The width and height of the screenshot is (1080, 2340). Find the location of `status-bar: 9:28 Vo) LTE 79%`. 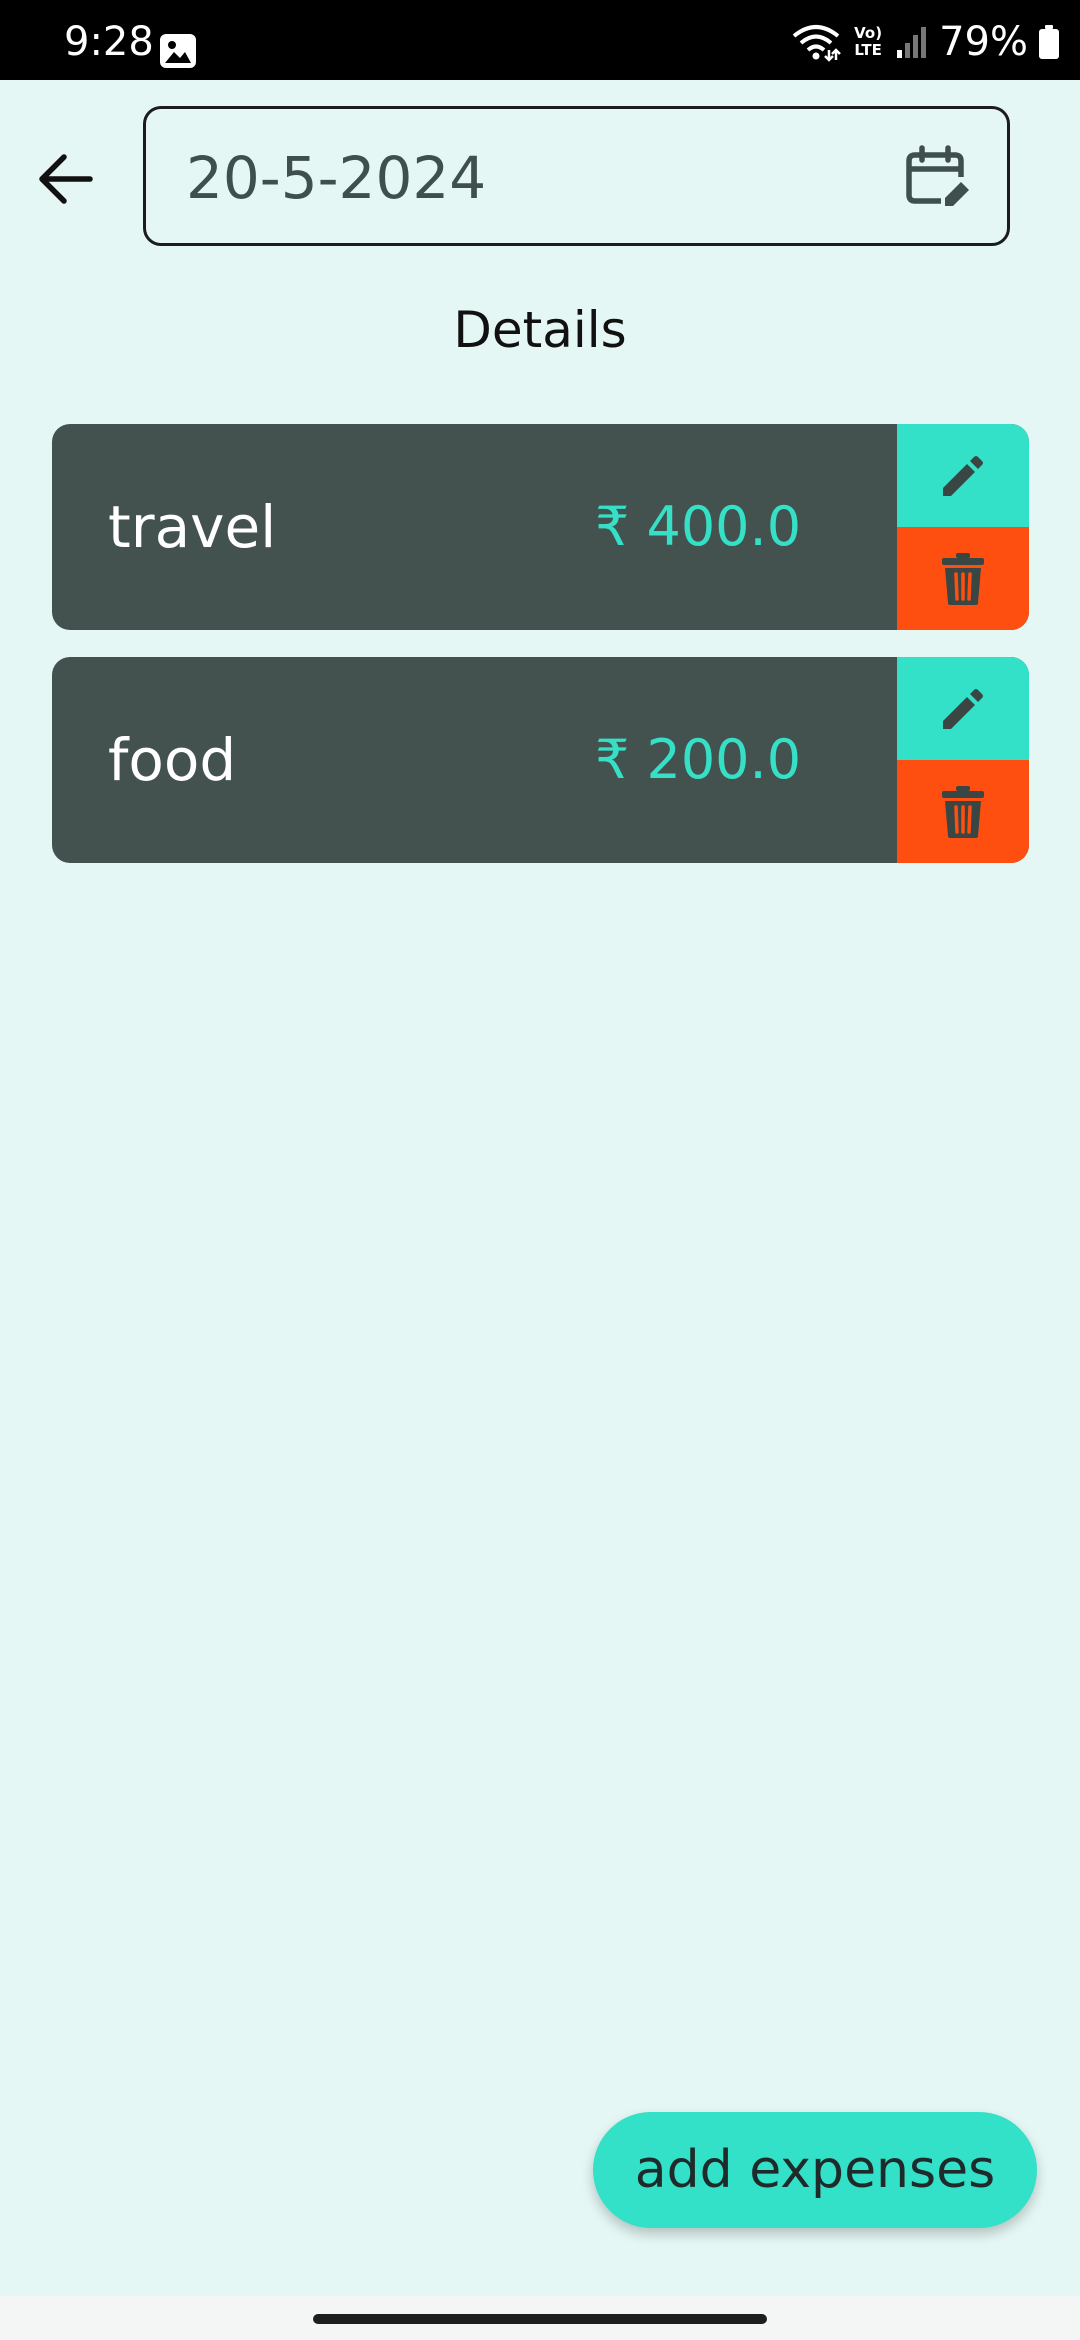

status-bar: 9:28 Vo) LTE 79% is located at coordinates (540, 40).